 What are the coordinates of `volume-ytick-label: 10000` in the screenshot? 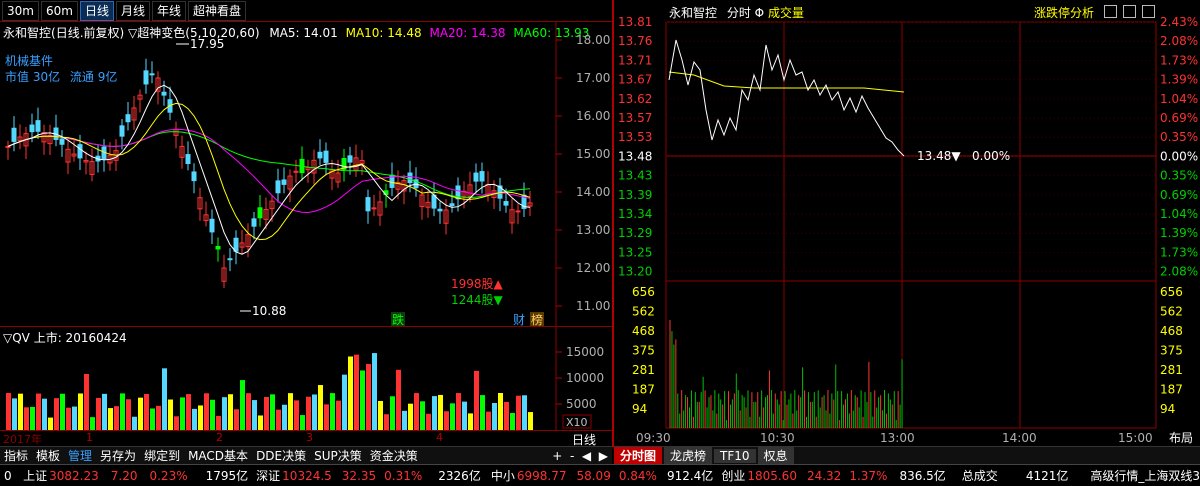 It's located at (585, 378).